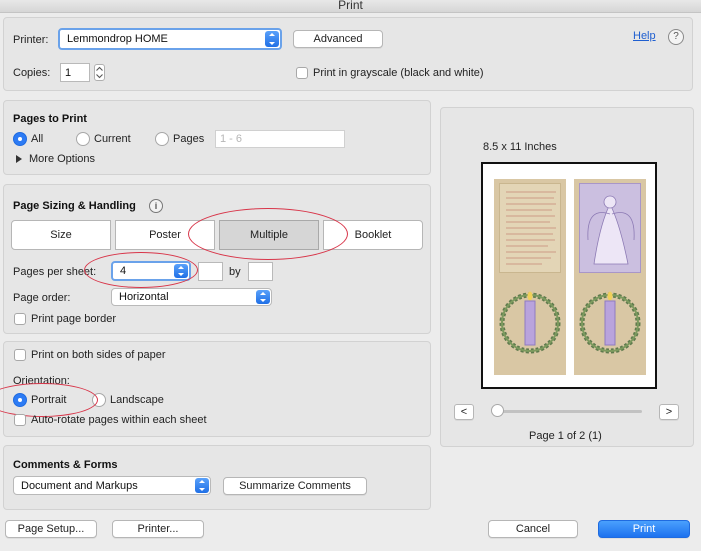 The width and height of the screenshot is (701, 551). I want to click on page-order-value: Horizontal, so click(144, 297).